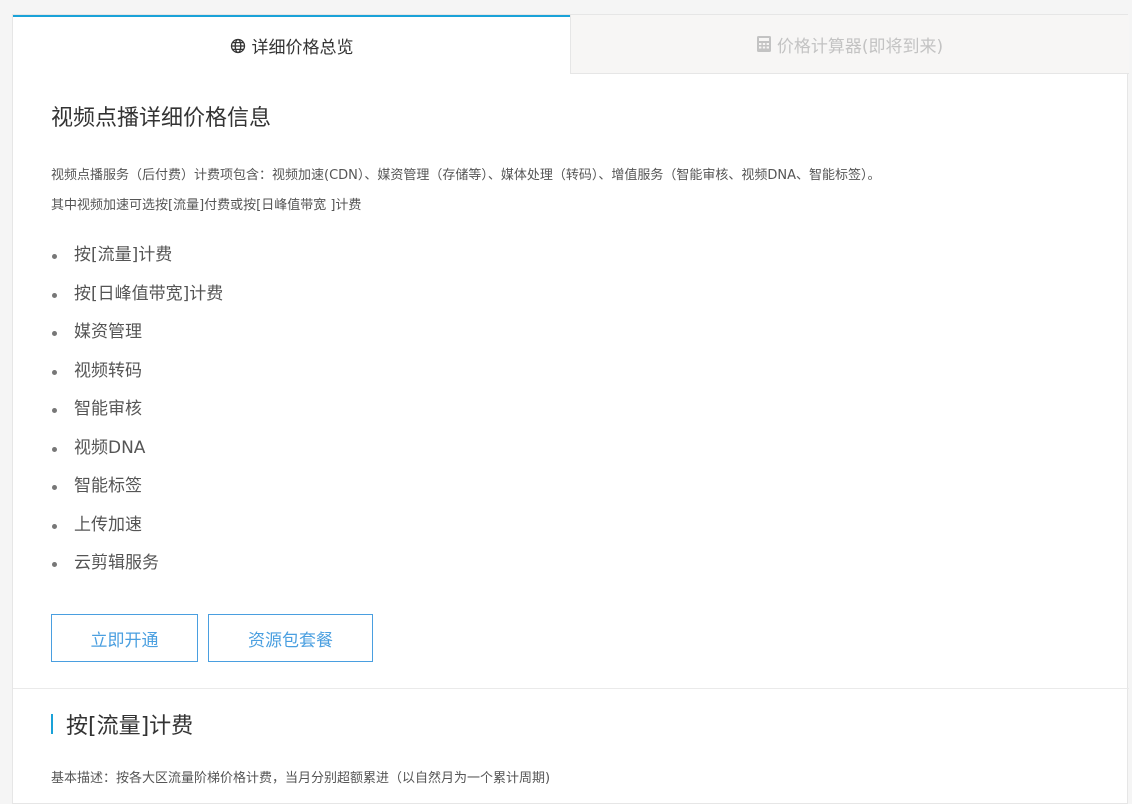  What do you see at coordinates (137, 571) in the screenshot?
I see `list-item: 云剪辑服务` at bounding box center [137, 571].